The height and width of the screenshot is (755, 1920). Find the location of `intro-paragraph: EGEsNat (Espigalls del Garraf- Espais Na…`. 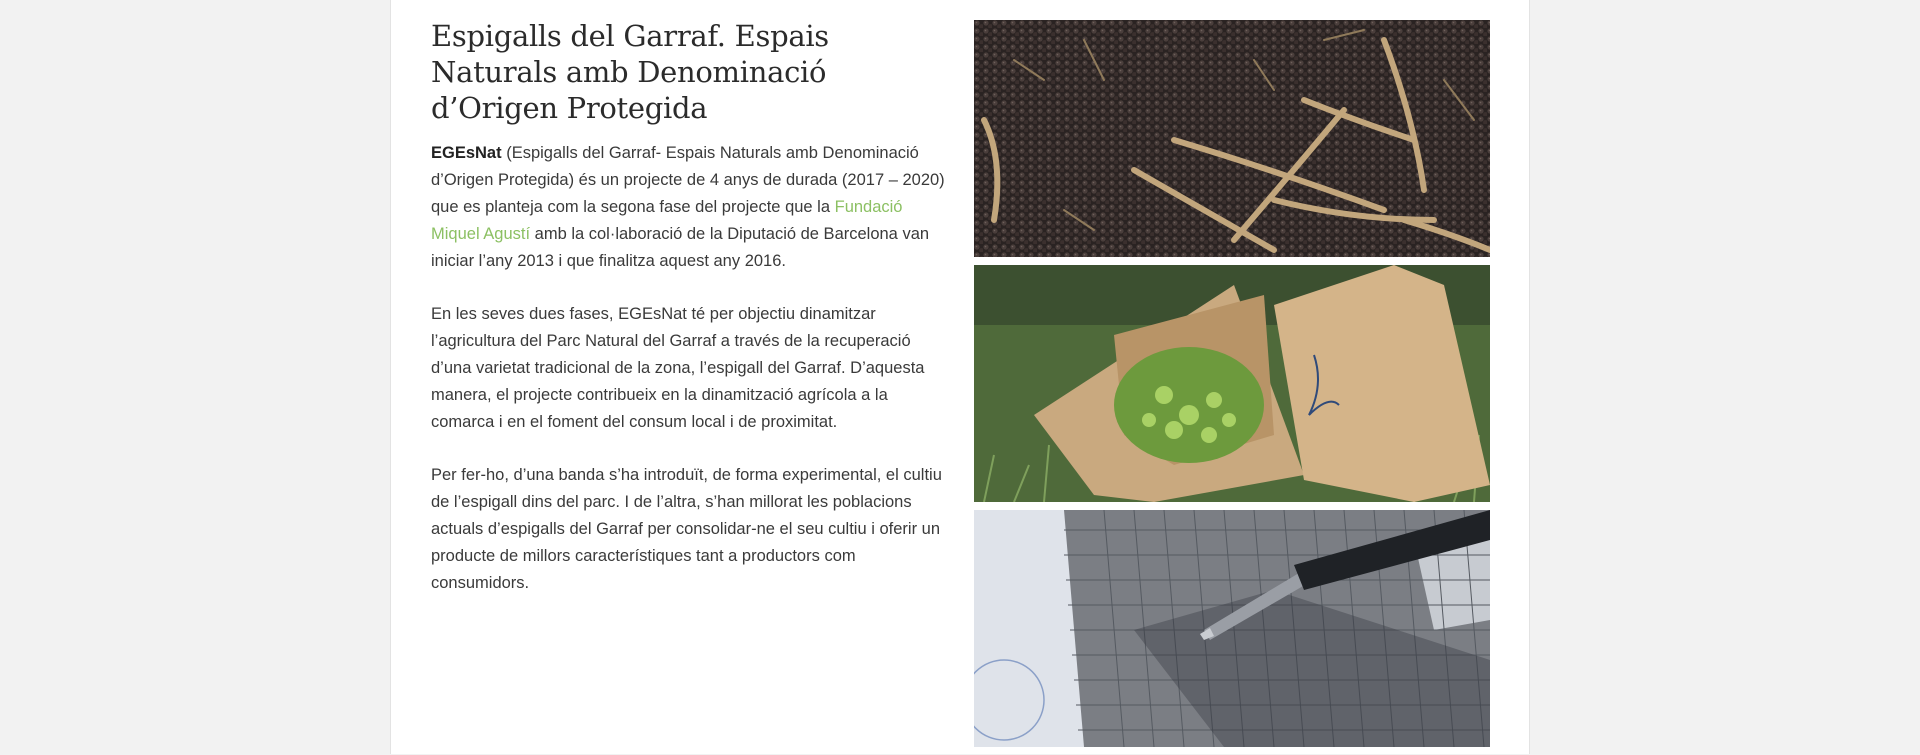

intro-paragraph: EGEsNat (Espigalls del Garraf- Espais Na… is located at coordinates (691, 207).